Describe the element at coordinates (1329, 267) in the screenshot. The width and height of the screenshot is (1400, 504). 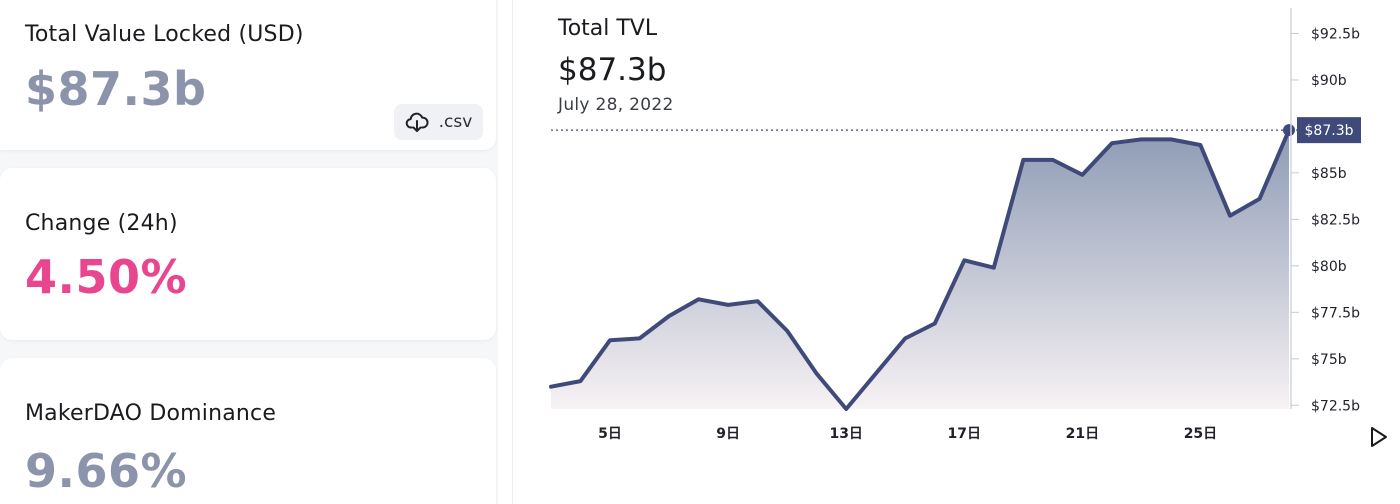
I see `y-tick-label: $80b` at that location.